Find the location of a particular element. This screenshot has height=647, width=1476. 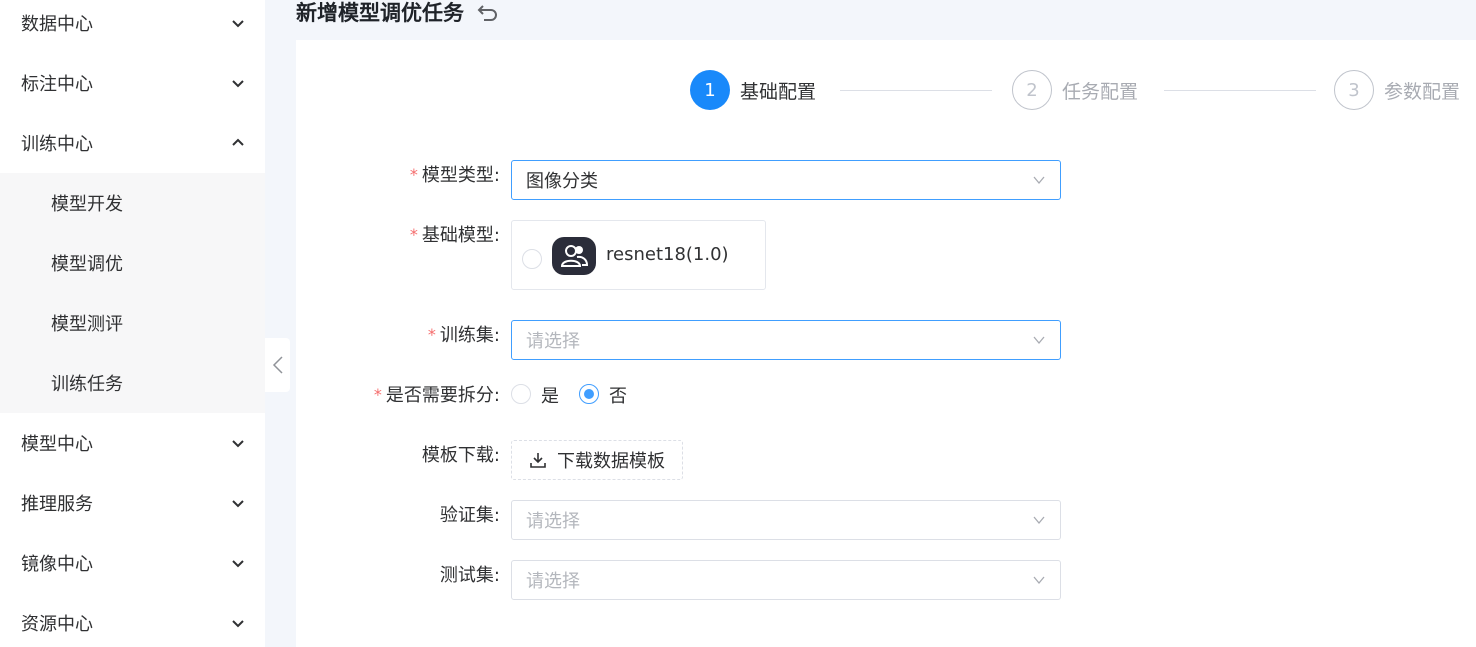

page-title: 新增模型调优任务 is located at coordinates (380, 13).